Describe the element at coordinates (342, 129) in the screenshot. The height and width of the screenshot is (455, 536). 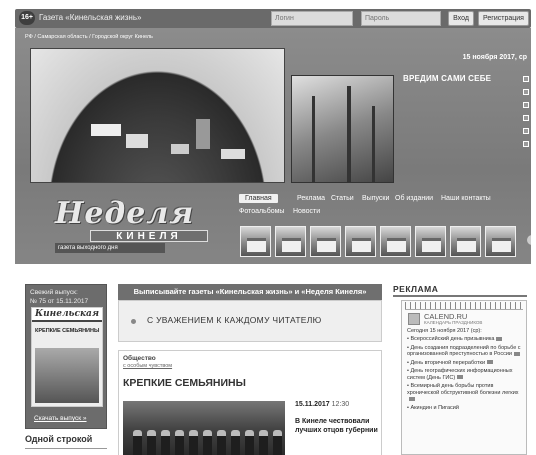
I see `headline-photo` at that location.